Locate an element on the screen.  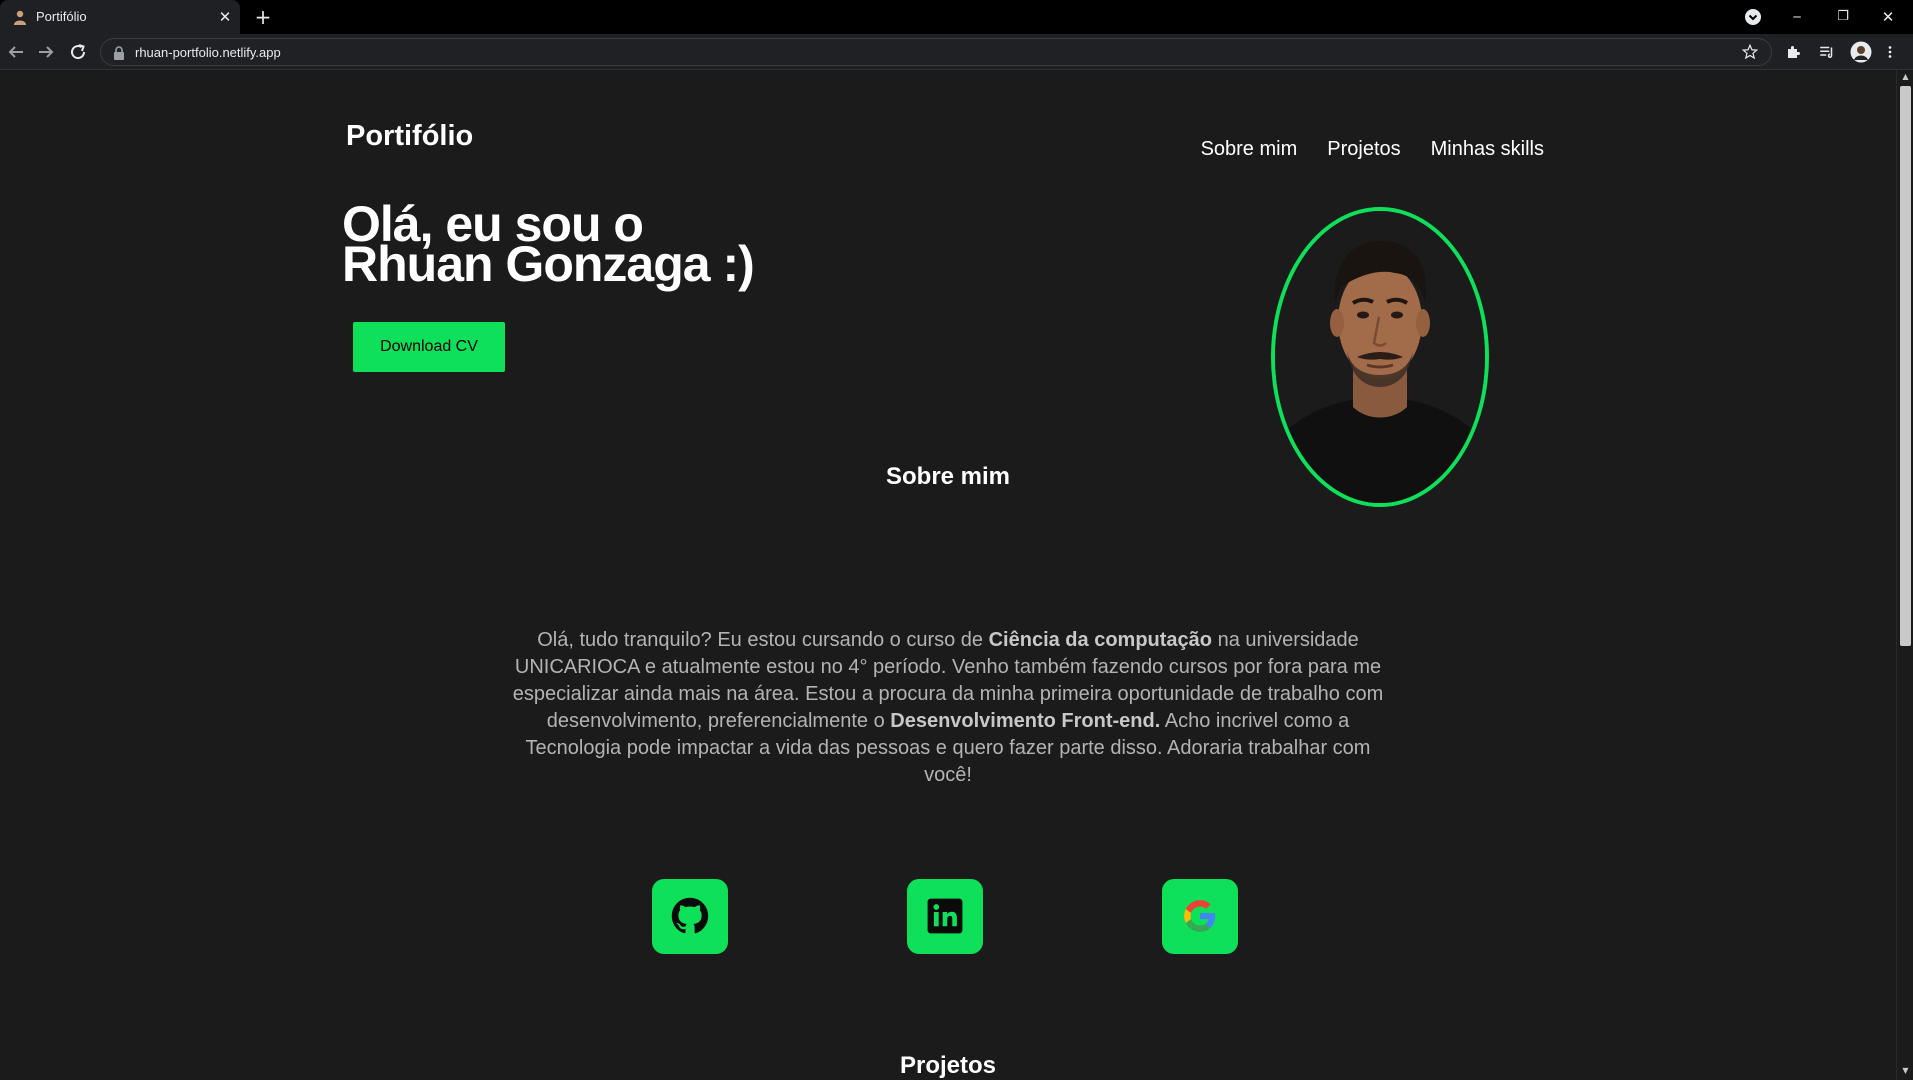
google-icon is located at coordinates (1200, 916).